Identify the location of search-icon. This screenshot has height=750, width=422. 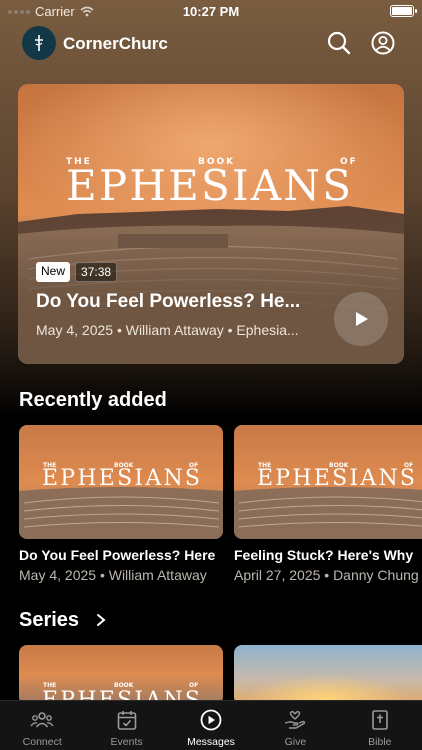
(339, 43).